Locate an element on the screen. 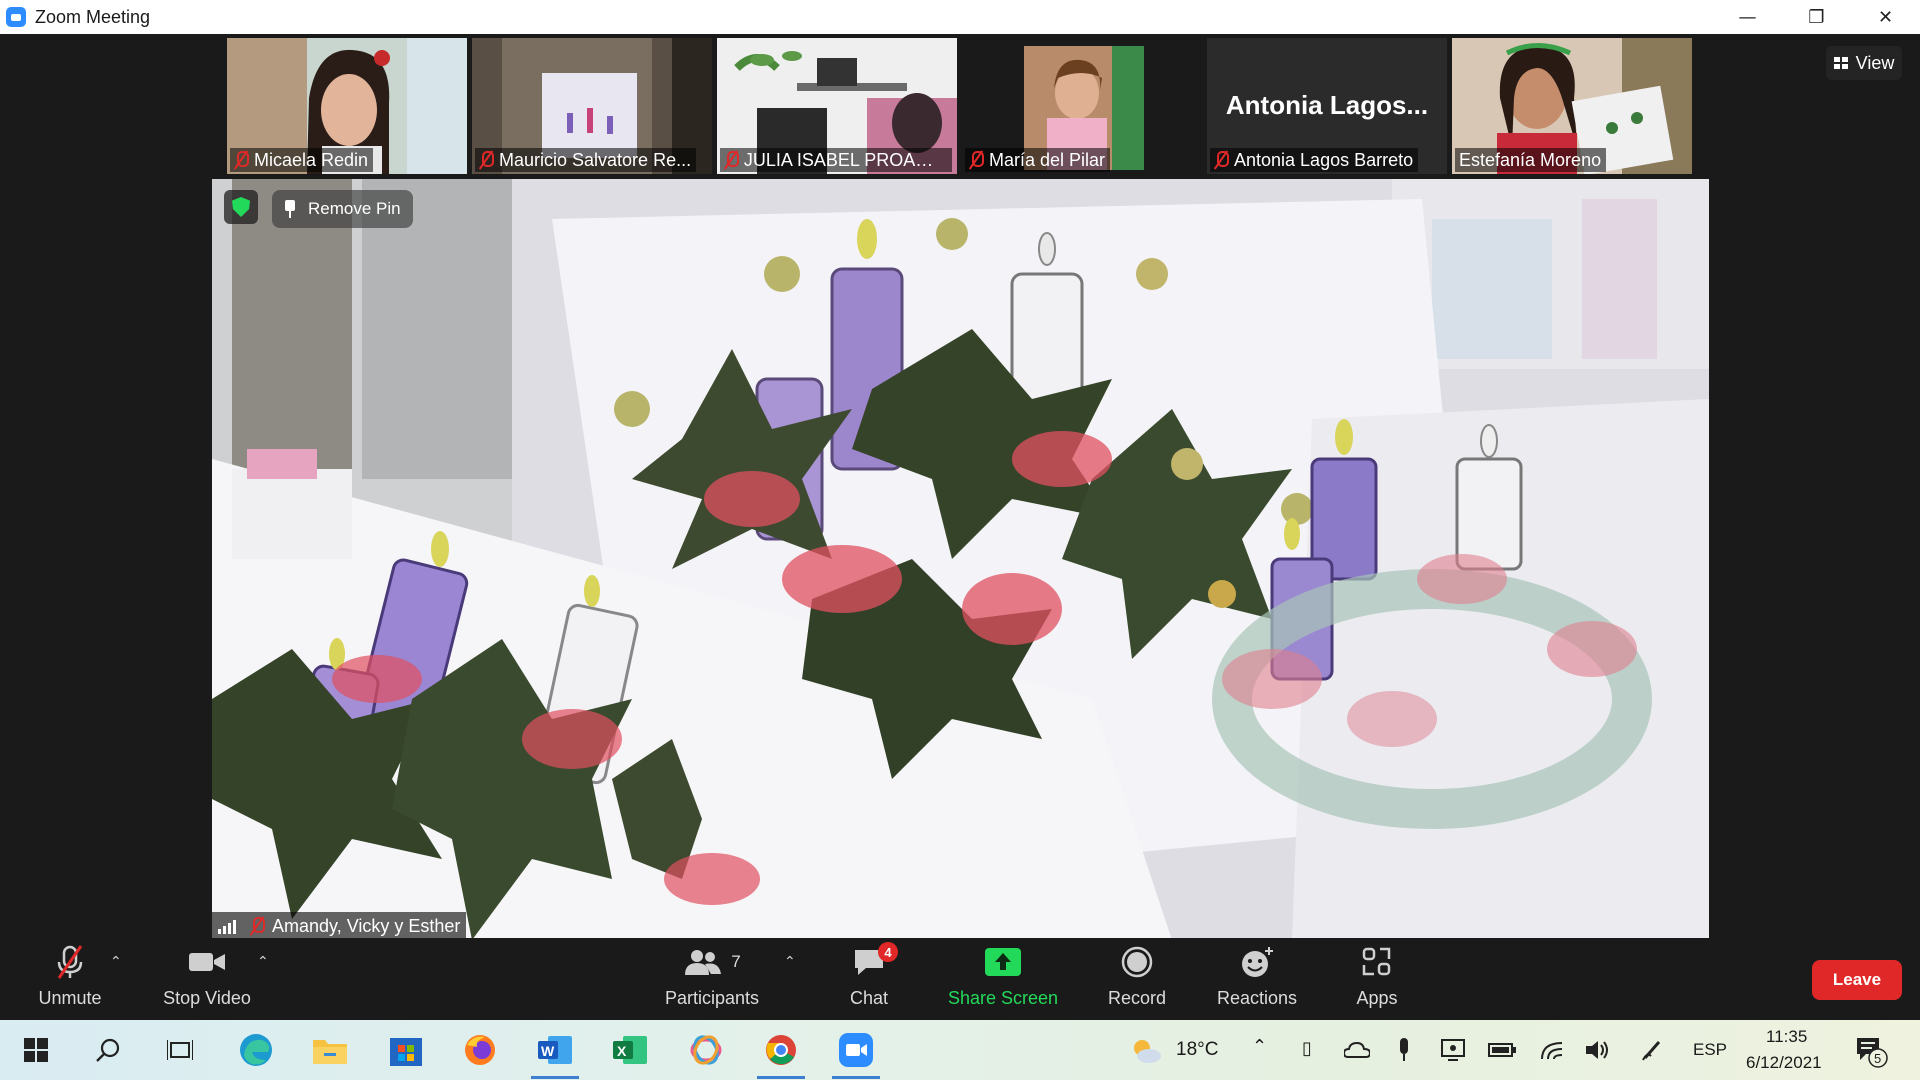  participant-name: Micaela Redin is located at coordinates (311, 159).